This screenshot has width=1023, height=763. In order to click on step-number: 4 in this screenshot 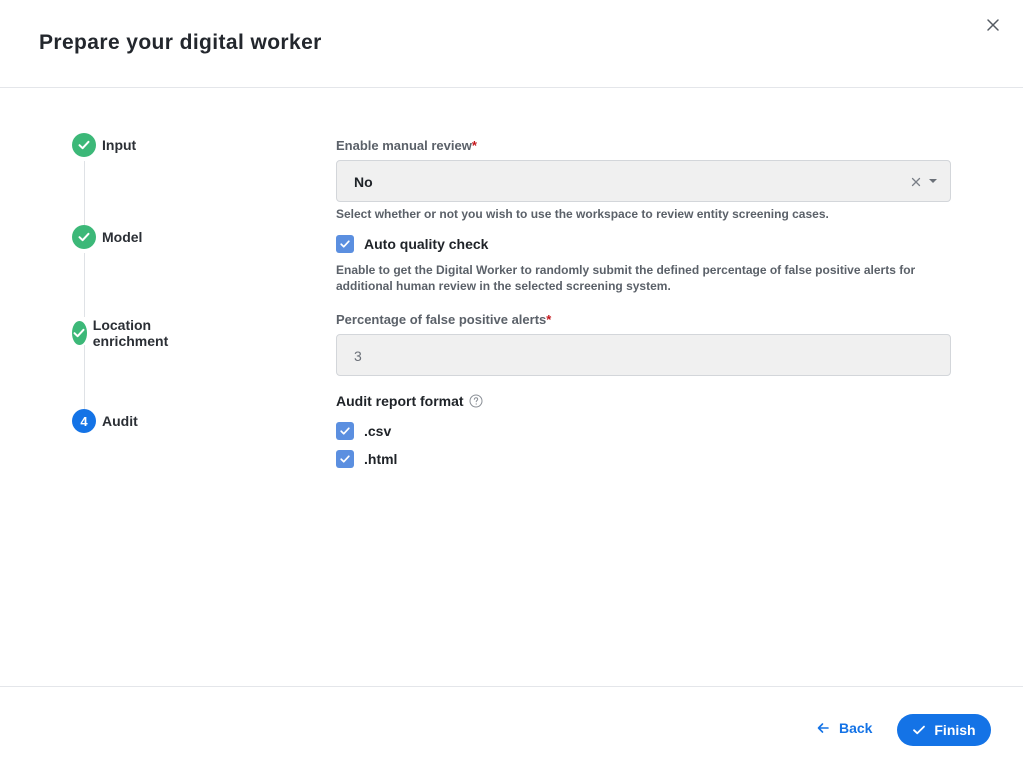, I will do `click(84, 421)`.